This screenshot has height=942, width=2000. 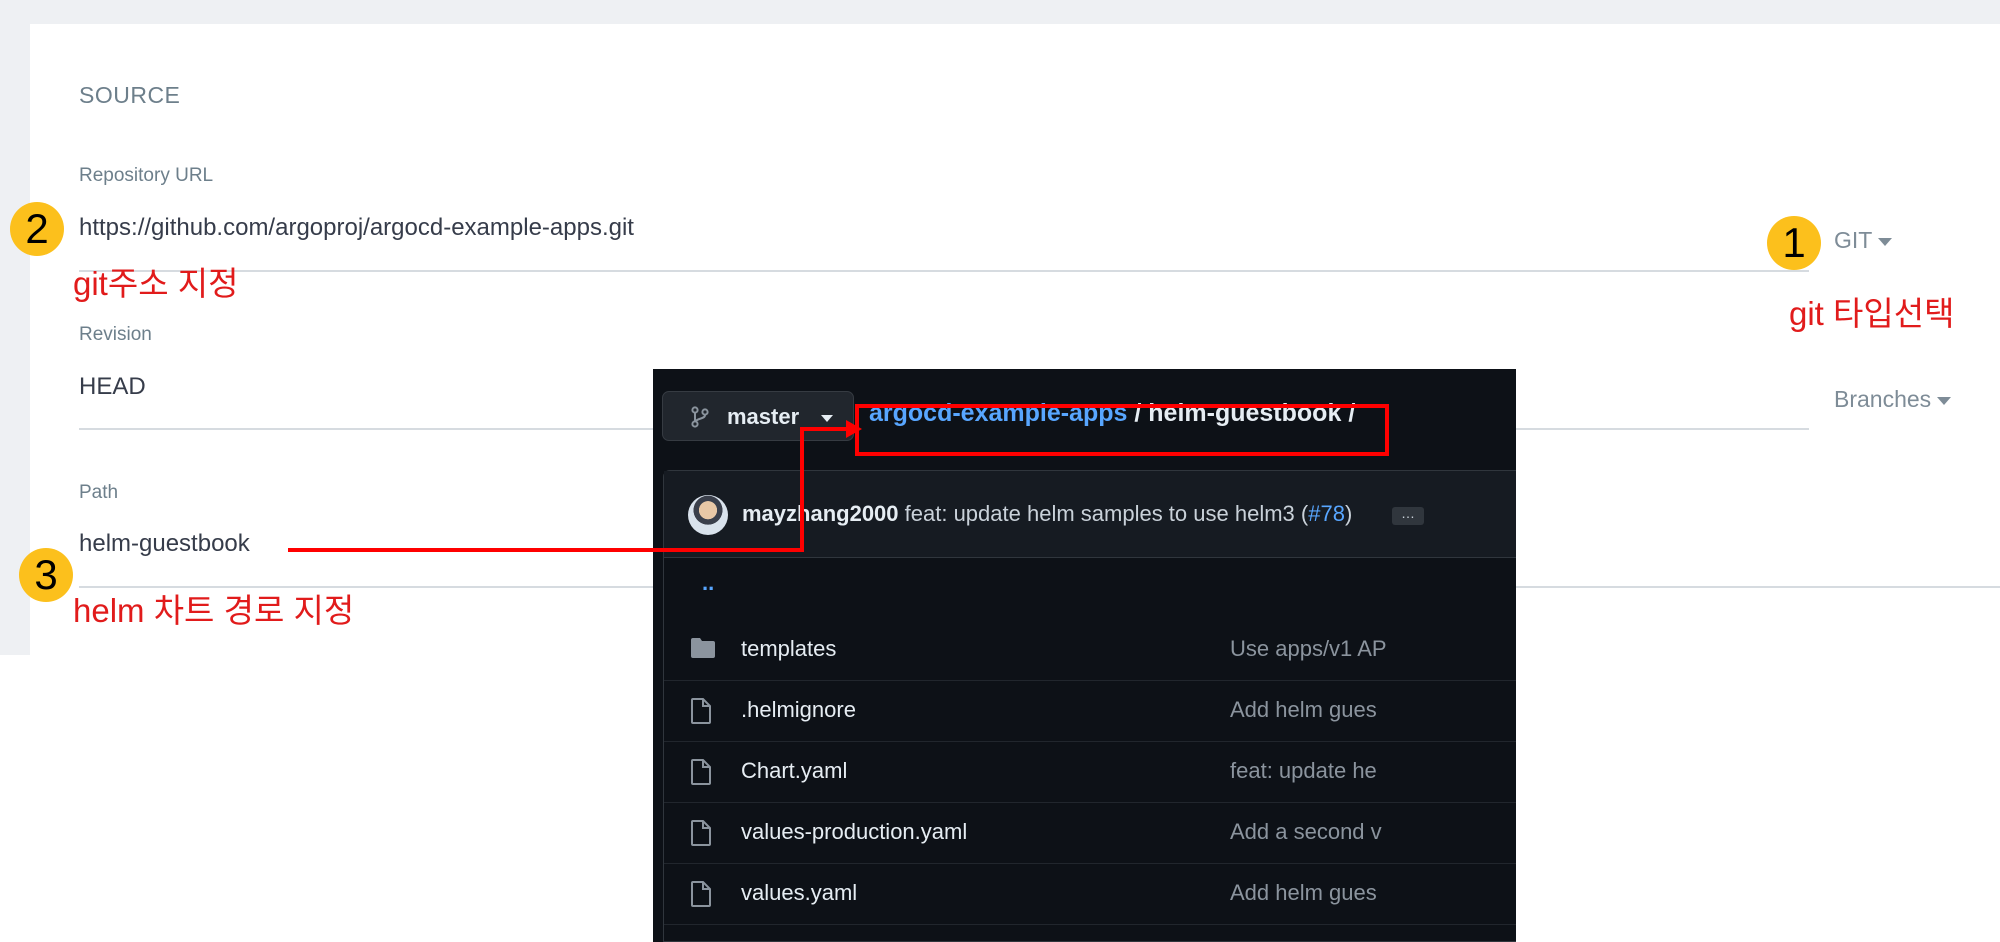 I want to click on annotation-arrow, so click(x=575, y=486).